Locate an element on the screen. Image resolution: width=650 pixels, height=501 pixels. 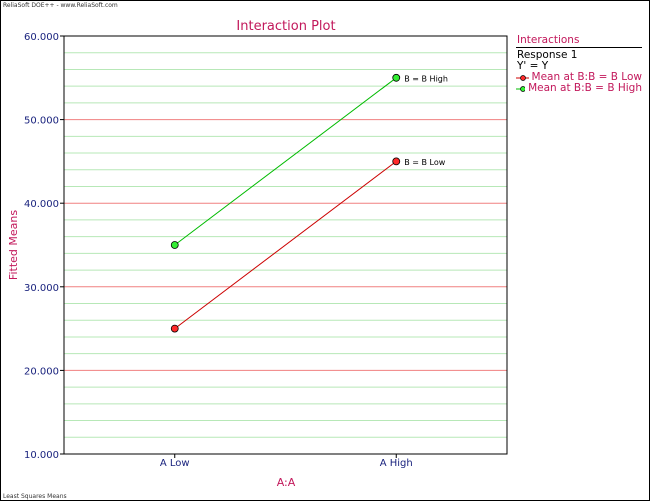
x-axis-label: A:A is located at coordinates (286, 482).